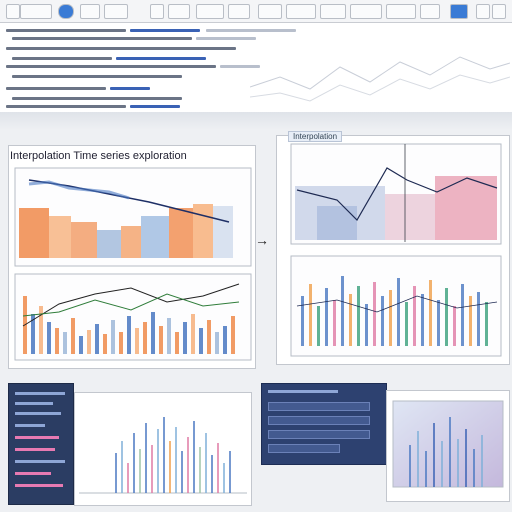  Describe the element at coordinates (36, 11) in the screenshot. I see `address-button` at that location.